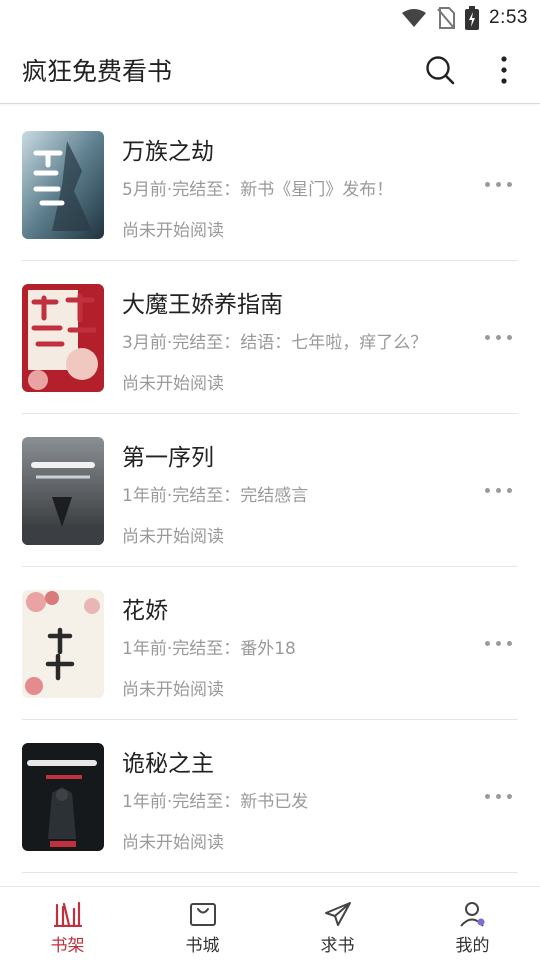 The height and width of the screenshot is (960, 540). Describe the element at coordinates (168, 152) in the screenshot. I see `book-title: 万族之劫` at that location.